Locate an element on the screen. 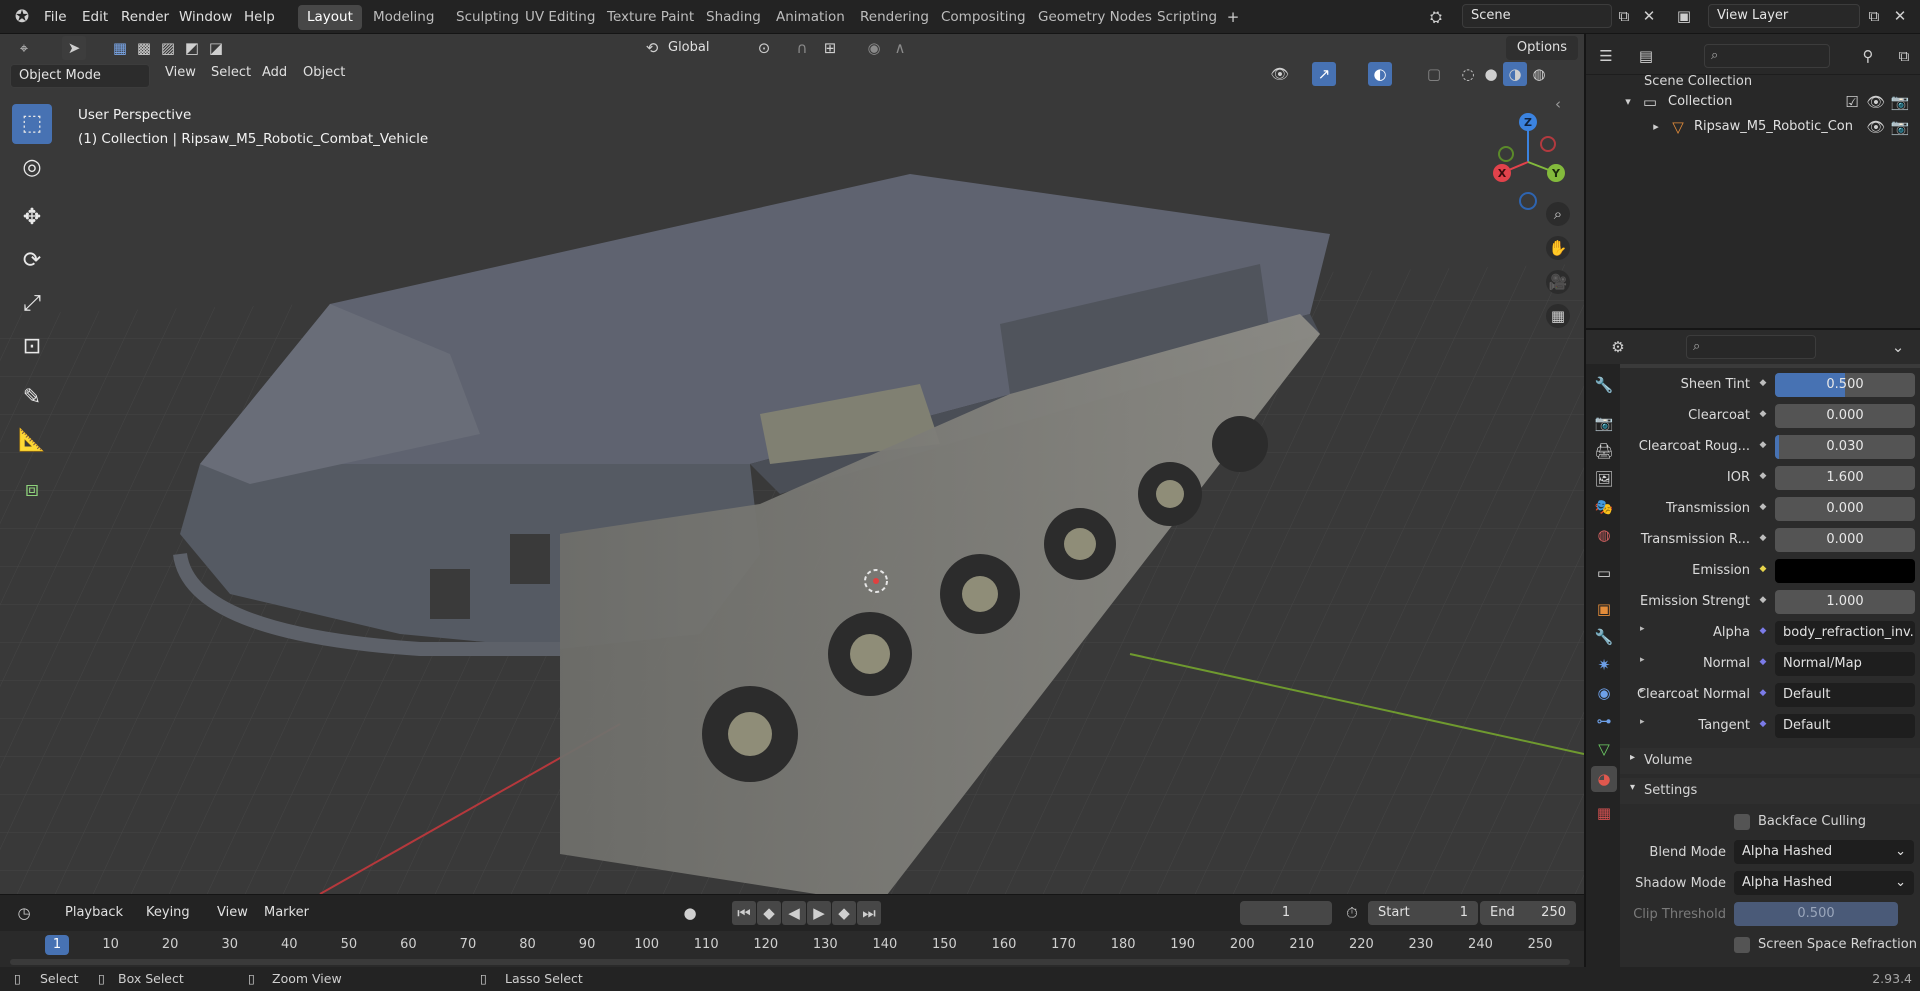 This screenshot has height=991, width=1920. camera-view-icon: 🎥 is located at coordinates (1558, 282).